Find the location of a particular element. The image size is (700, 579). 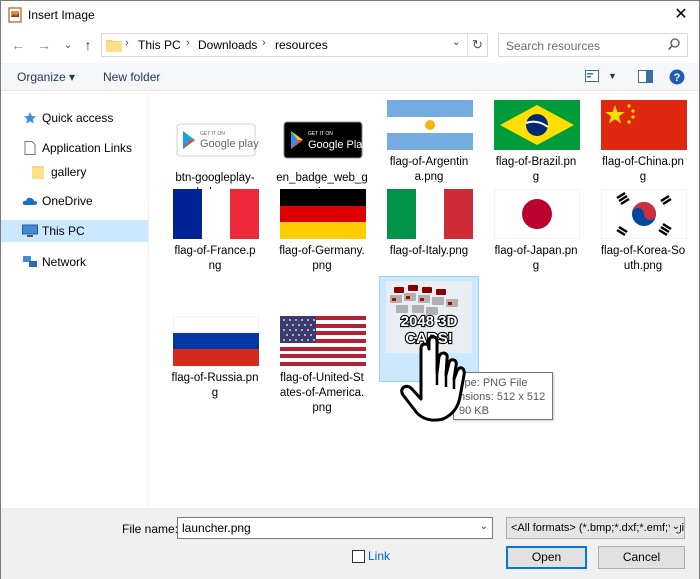

file-name-label: flag-of-Japan.pn g is located at coordinates (536, 258).